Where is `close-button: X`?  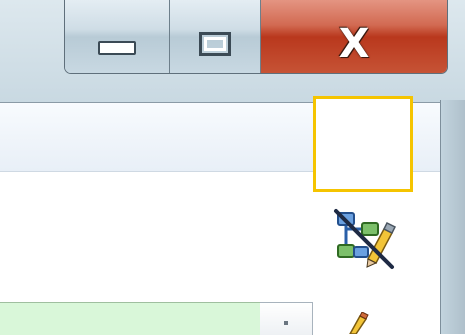 close-button: X is located at coordinates (354, 36).